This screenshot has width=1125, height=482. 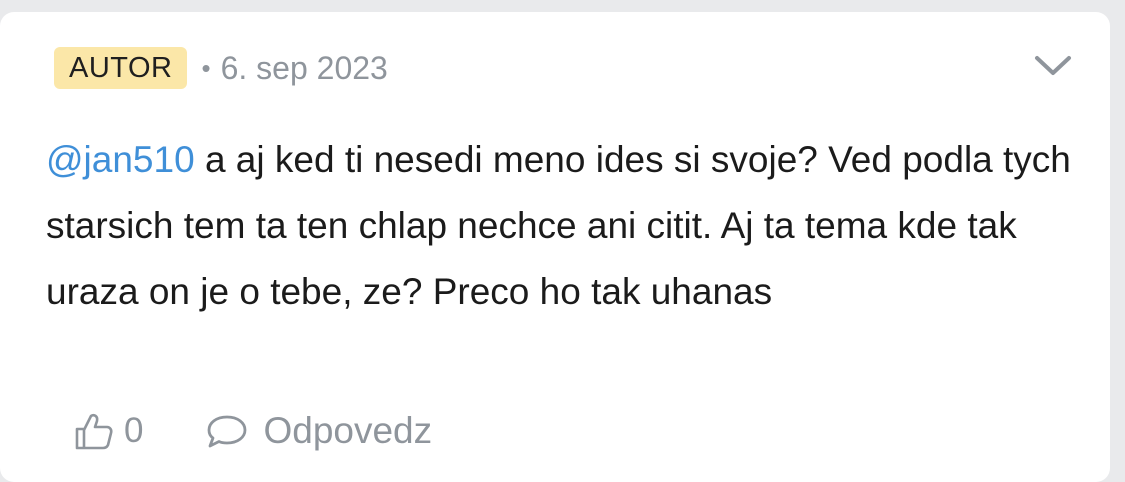 I want to click on user-mention-link: @jan510, so click(x=120, y=159).